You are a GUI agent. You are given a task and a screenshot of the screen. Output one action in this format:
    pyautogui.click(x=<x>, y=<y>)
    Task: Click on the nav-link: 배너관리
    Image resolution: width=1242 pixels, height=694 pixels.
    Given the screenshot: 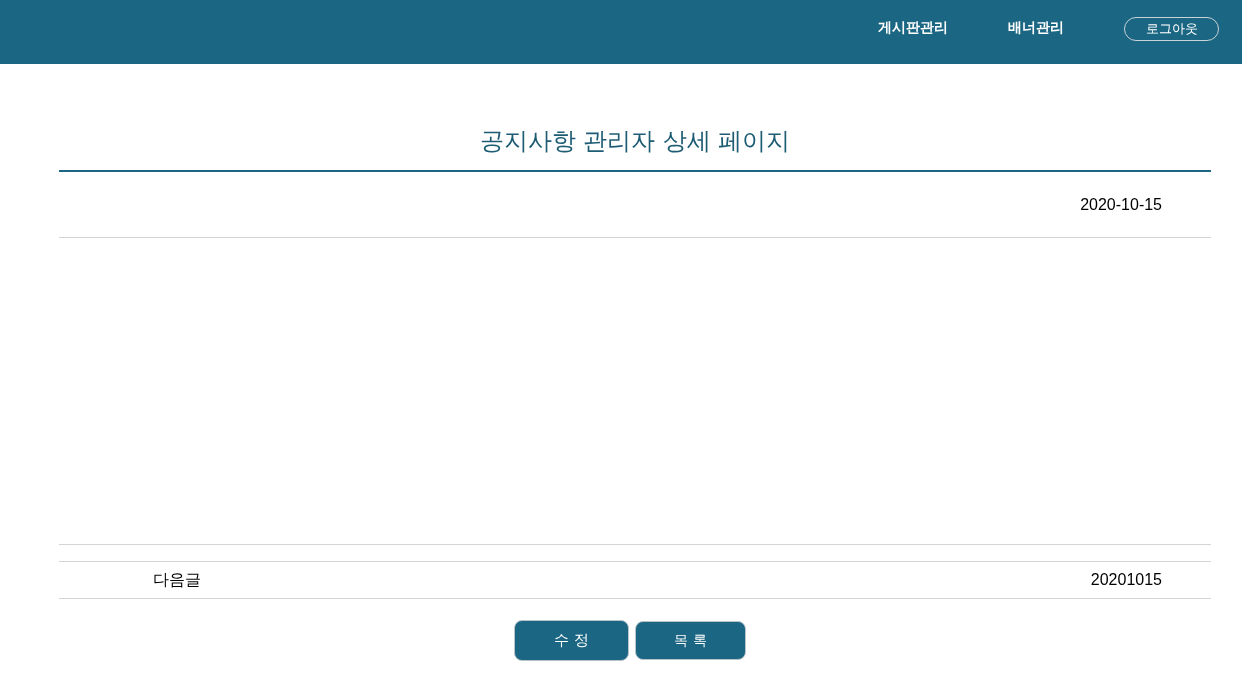 What is the action you would take?
    pyautogui.click(x=1036, y=27)
    